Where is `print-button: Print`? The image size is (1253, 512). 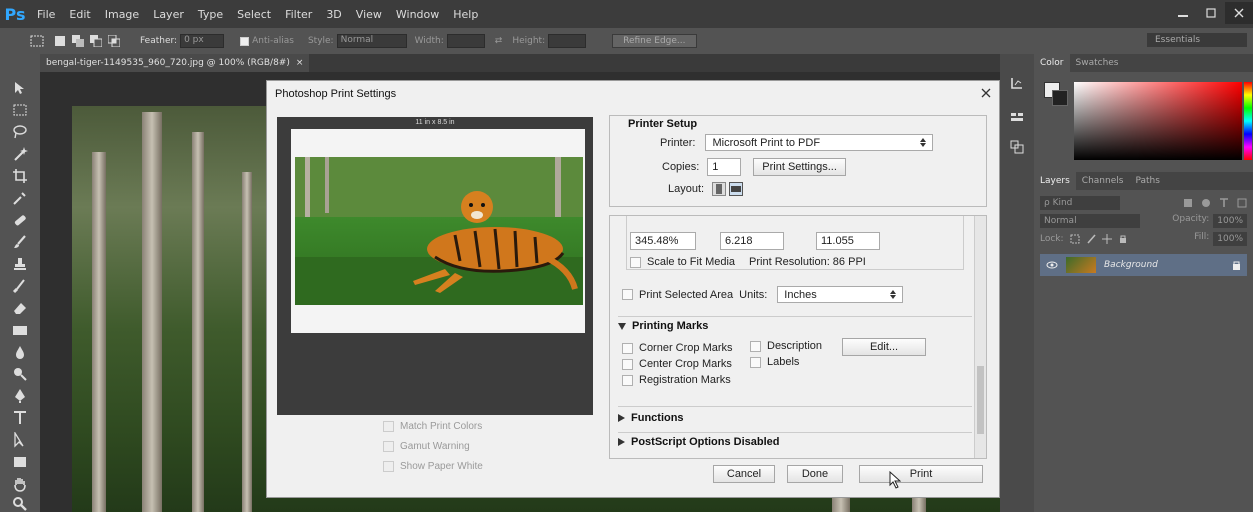 print-button: Print is located at coordinates (921, 474).